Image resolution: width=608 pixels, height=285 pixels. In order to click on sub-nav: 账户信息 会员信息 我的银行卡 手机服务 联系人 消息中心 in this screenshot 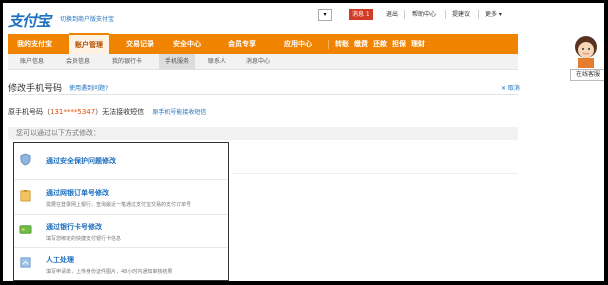, I will do `click(263, 62)`.